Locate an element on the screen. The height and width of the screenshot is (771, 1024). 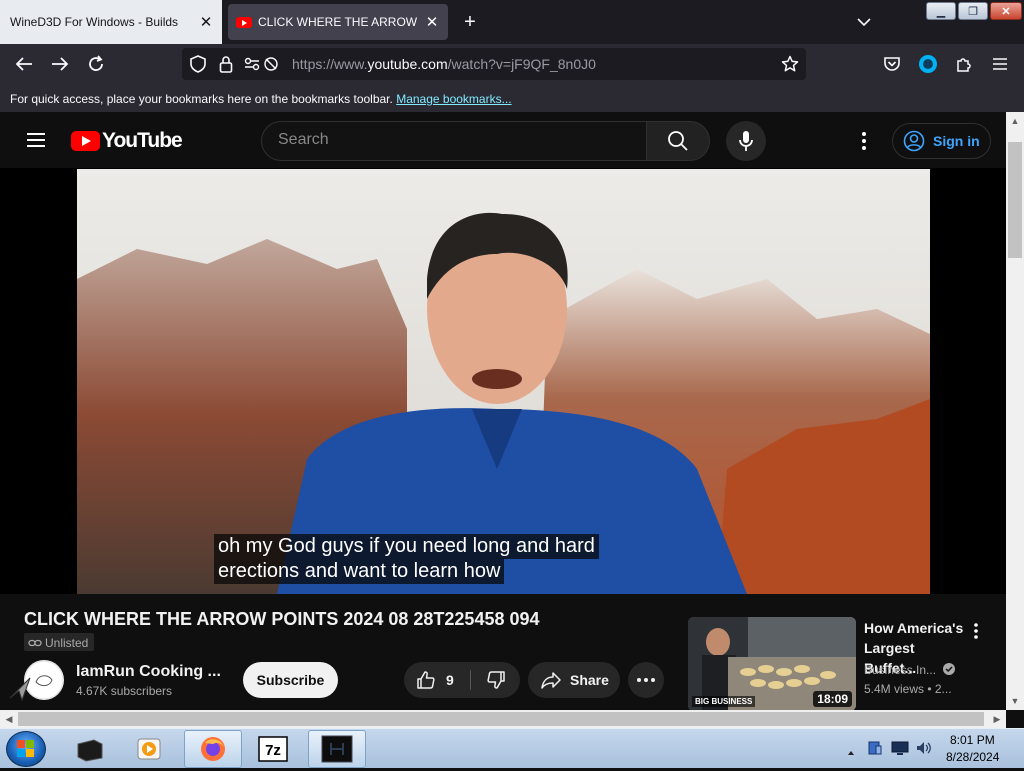
window-close-button: ✕ is located at coordinates (1006, 11).